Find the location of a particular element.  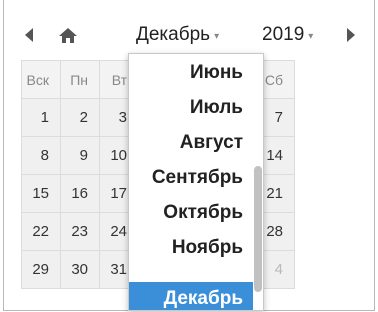

day-cell: 22 is located at coordinates (41, 231).